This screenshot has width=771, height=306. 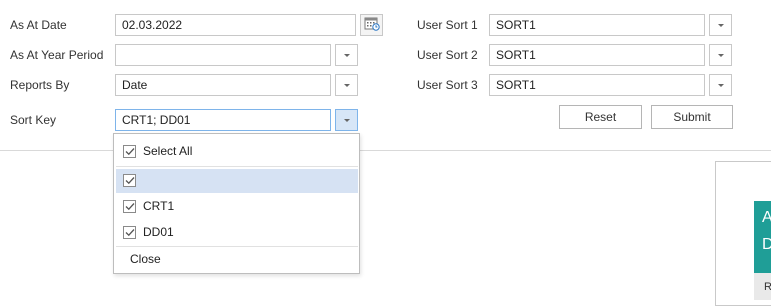 I want to click on user-sort-2-field: SORT1, so click(x=597, y=55).